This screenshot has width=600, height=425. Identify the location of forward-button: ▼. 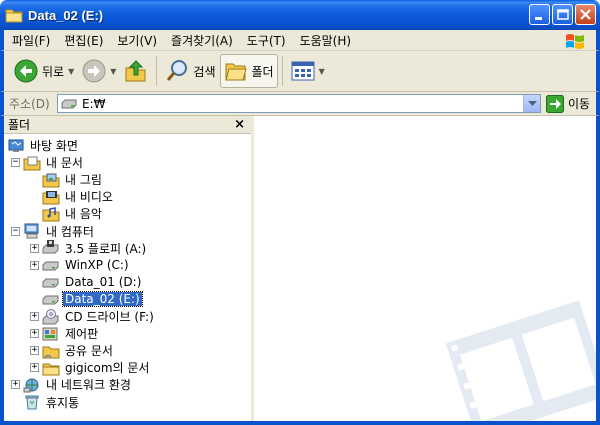
(99, 71).